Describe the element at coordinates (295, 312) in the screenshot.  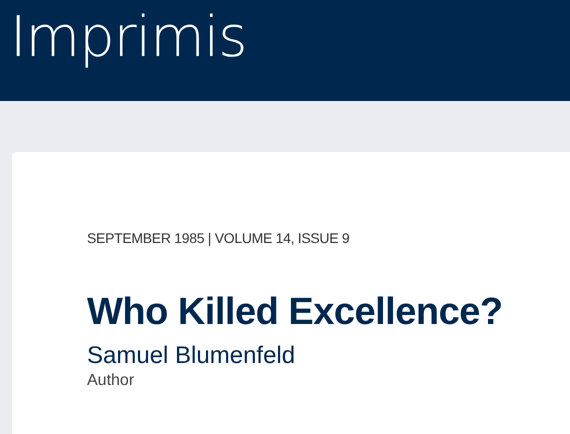
I see `article-title: Who Killed Excellence?` at that location.